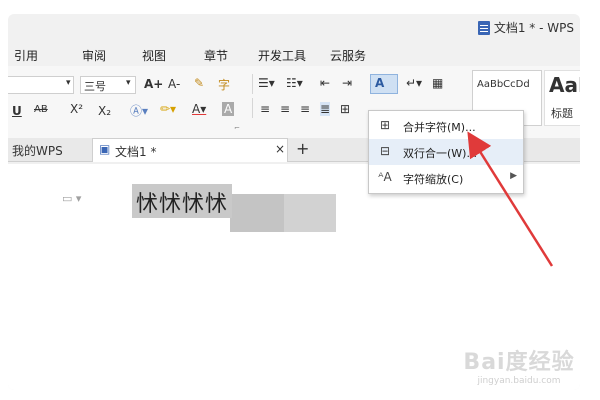 The width and height of the screenshot is (600, 400). I want to click on watermark-url: jingyan.baidu.com, so click(519, 381).